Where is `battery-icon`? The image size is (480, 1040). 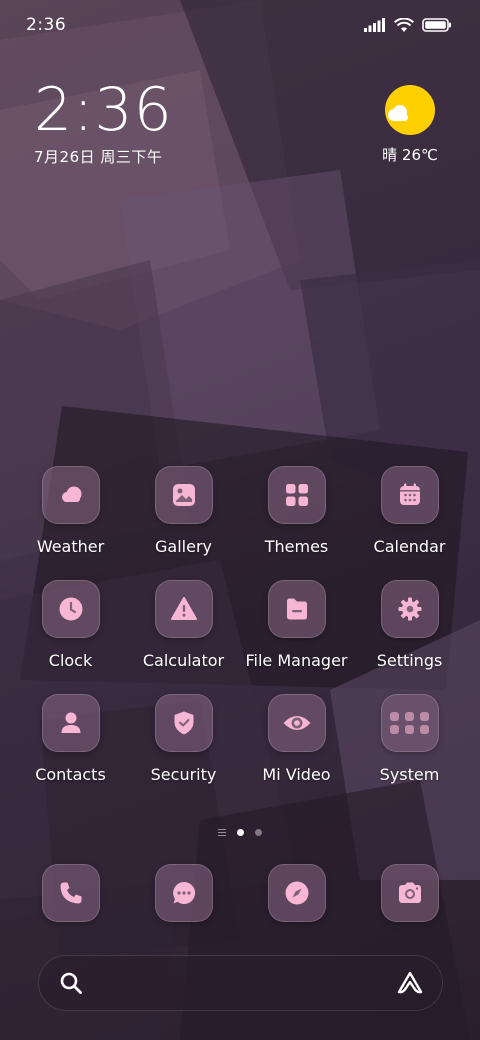
battery-icon is located at coordinates (436, 25).